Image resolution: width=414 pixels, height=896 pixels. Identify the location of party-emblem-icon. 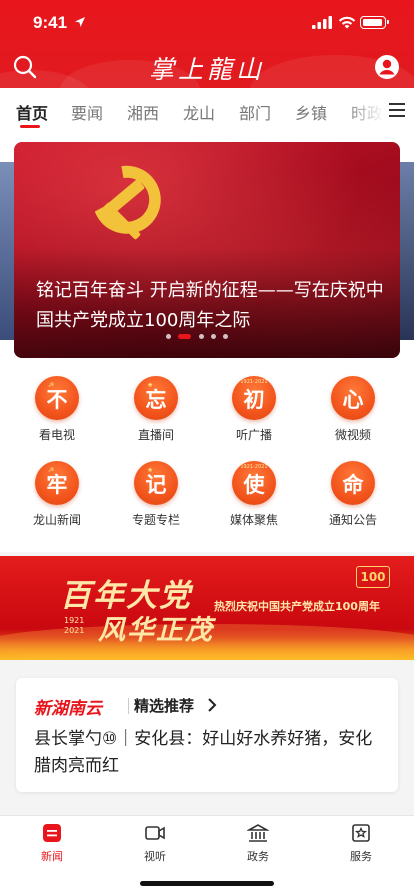
(127, 202).